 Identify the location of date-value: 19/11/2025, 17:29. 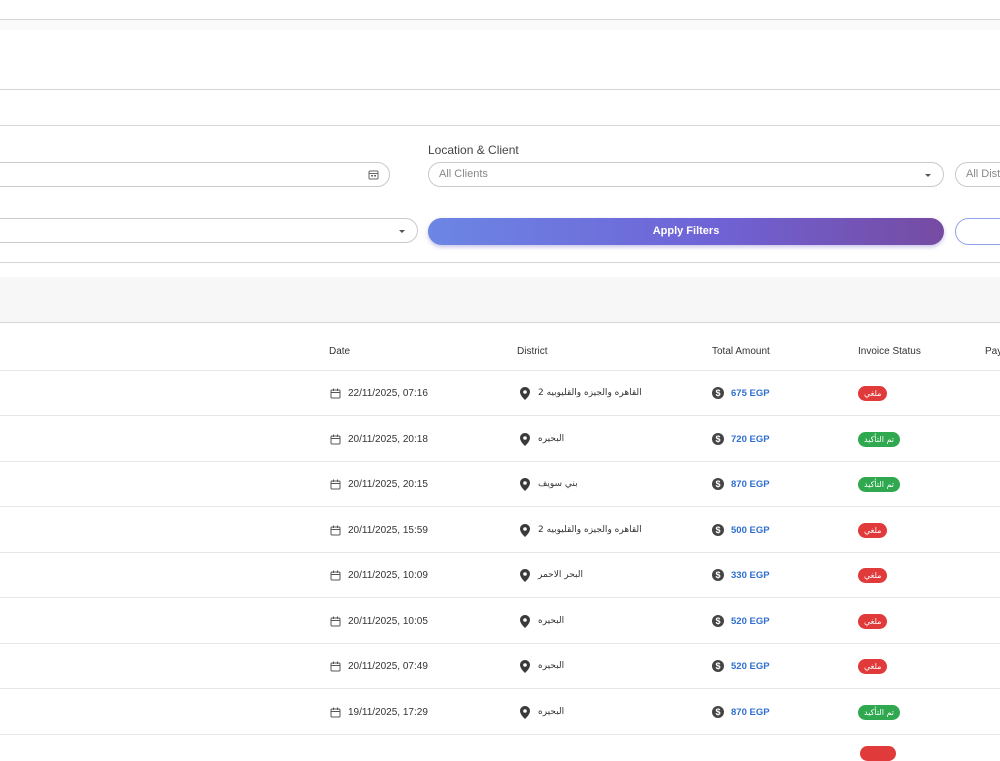
(388, 712).